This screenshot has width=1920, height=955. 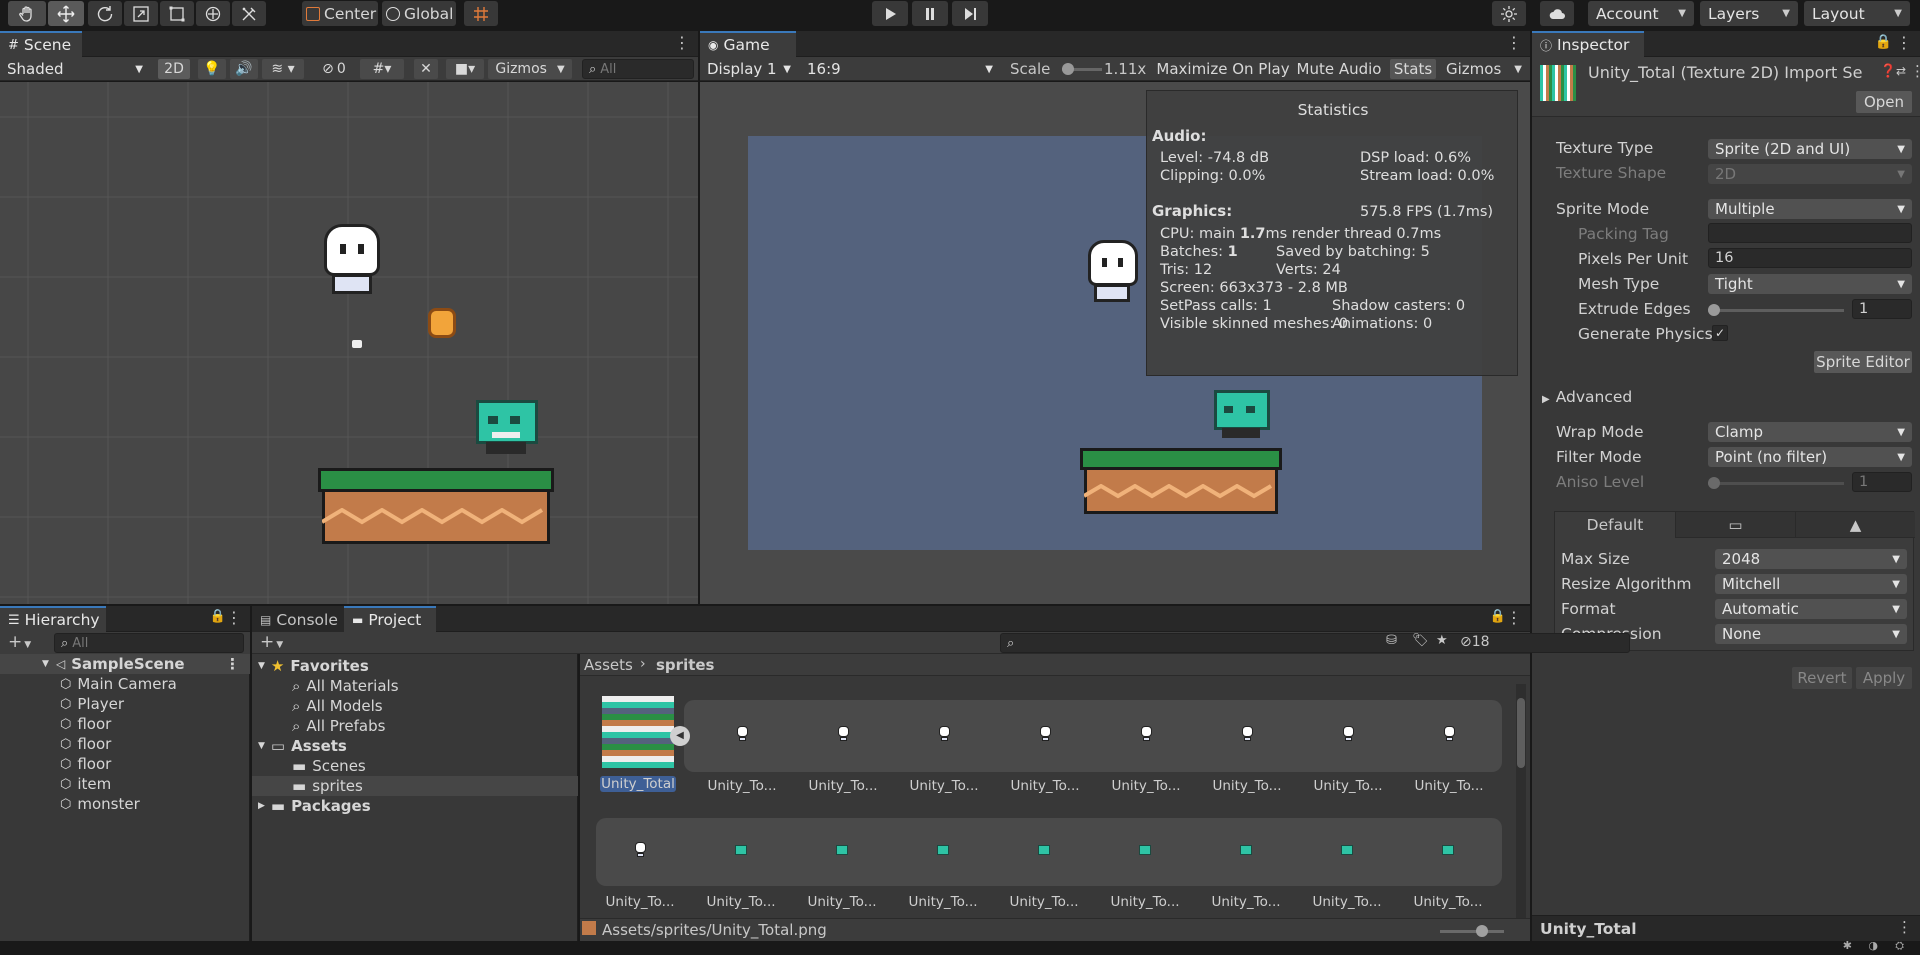 What do you see at coordinates (337, 706) in the screenshot?
I see `favorite-search-item: ⌕ All Models` at bounding box center [337, 706].